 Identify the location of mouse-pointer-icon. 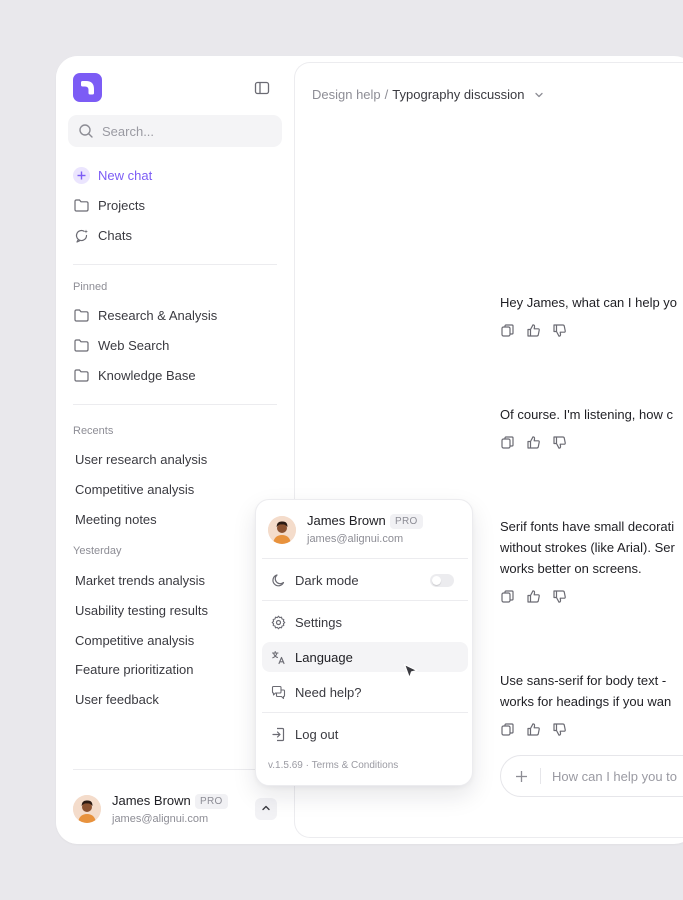
(411, 672).